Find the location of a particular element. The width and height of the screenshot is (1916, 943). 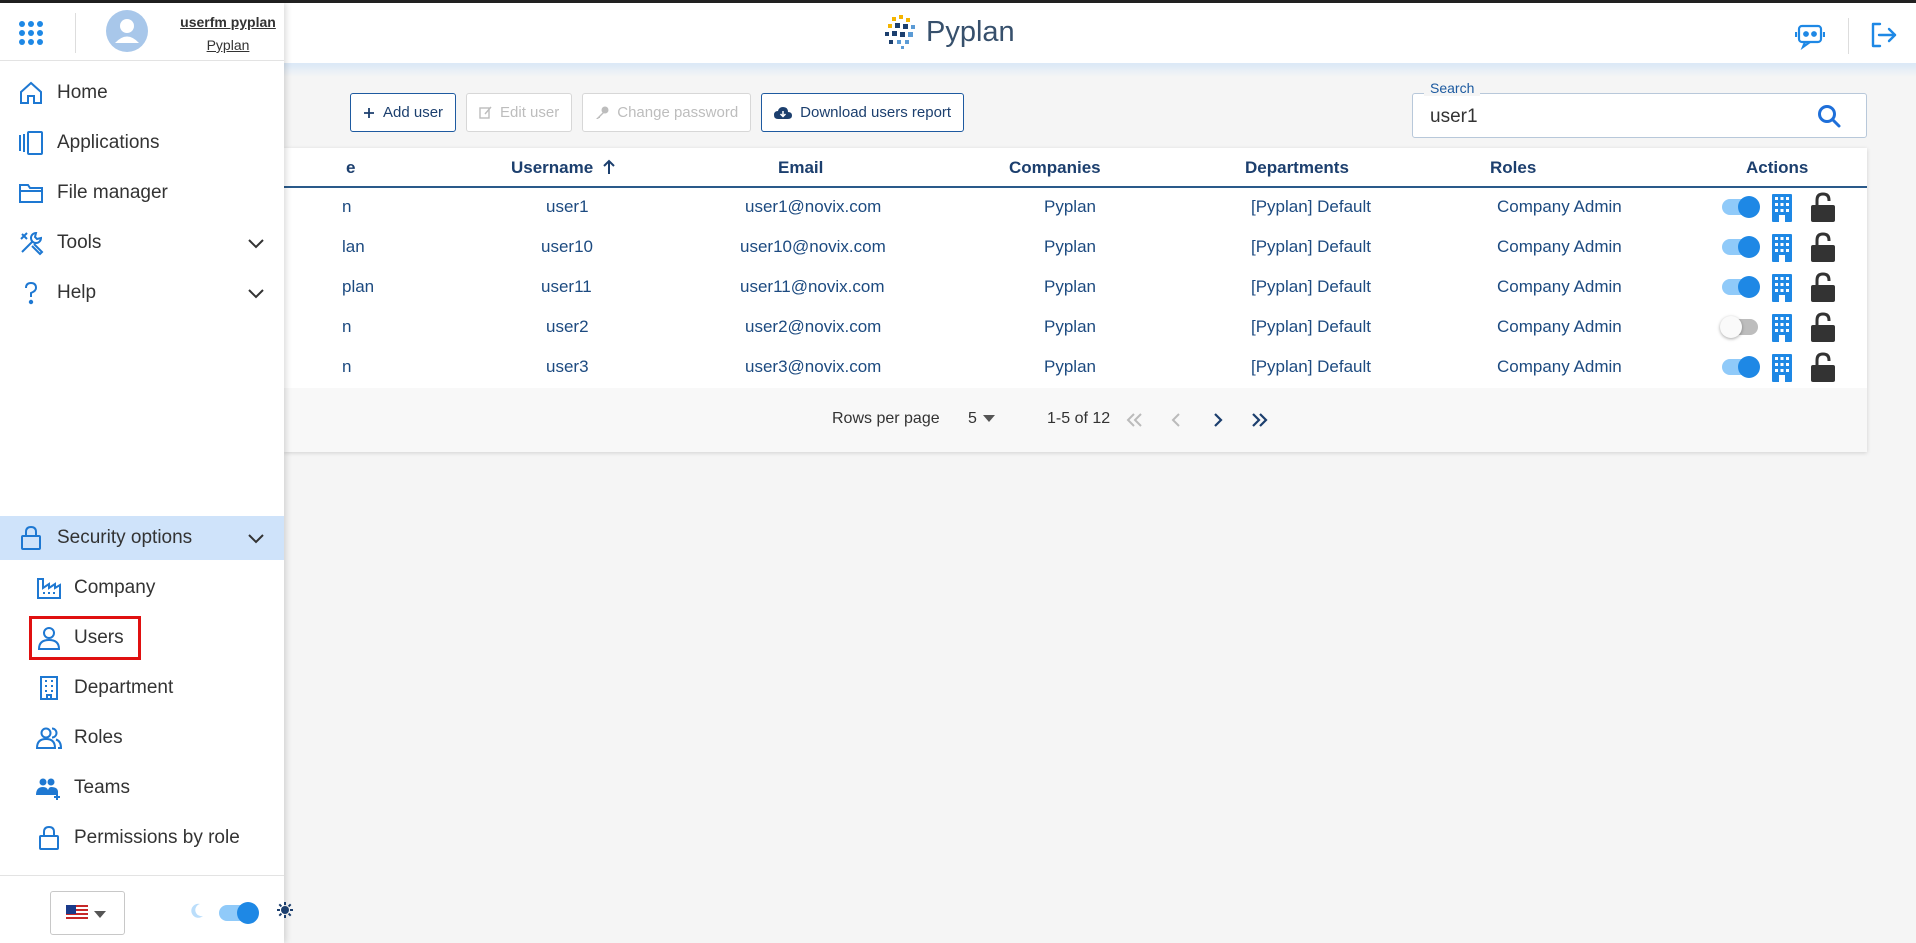

sidebar-item-tools: Tools is located at coordinates (142, 243).